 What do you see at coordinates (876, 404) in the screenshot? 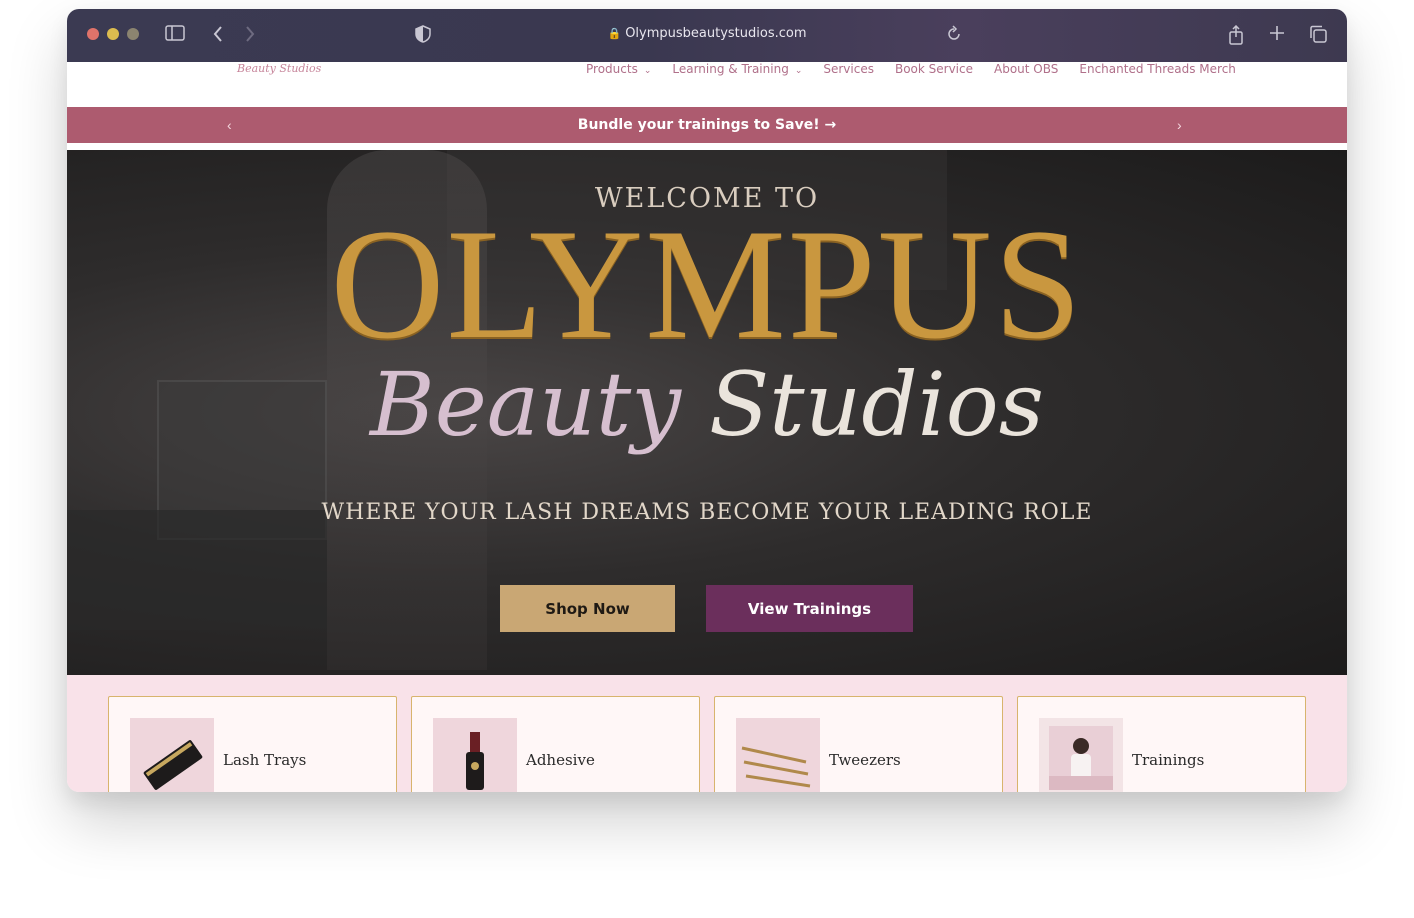
I see `hero-subtitle-word2: Studios` at bounding box center [876, 404].